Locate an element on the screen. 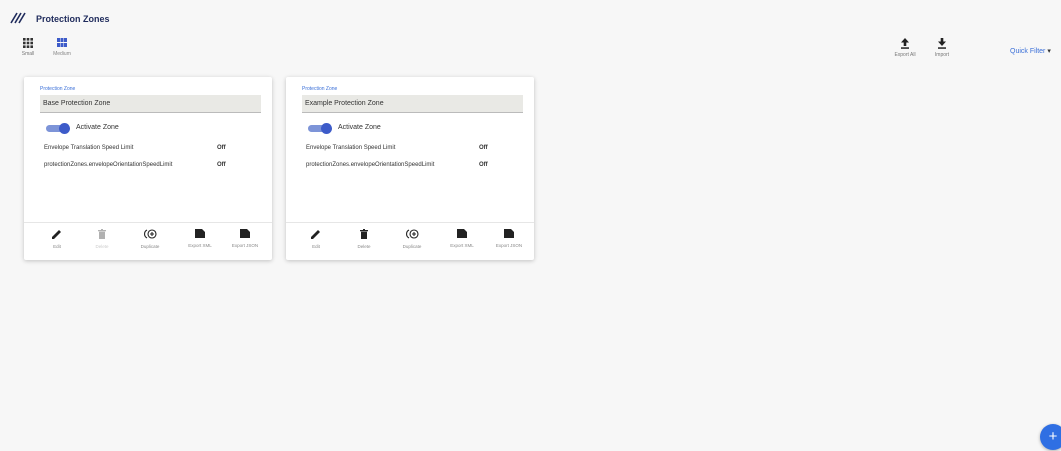 This screenshot has height=451, width=1061. view-medium-label: Medium is located at coordinates (62, 54).